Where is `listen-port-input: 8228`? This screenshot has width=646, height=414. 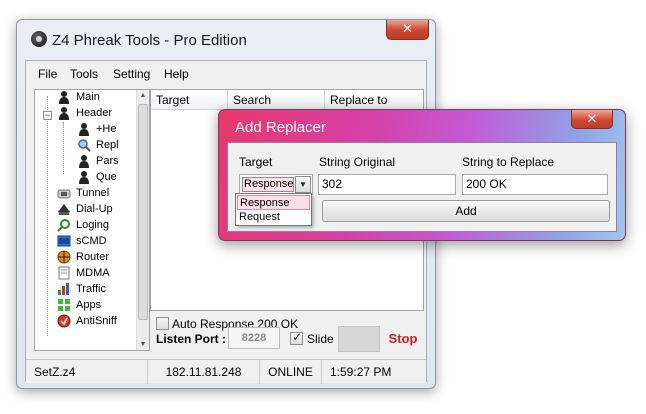 listen-port-input: 8228 is located at coordinates (254, 338).